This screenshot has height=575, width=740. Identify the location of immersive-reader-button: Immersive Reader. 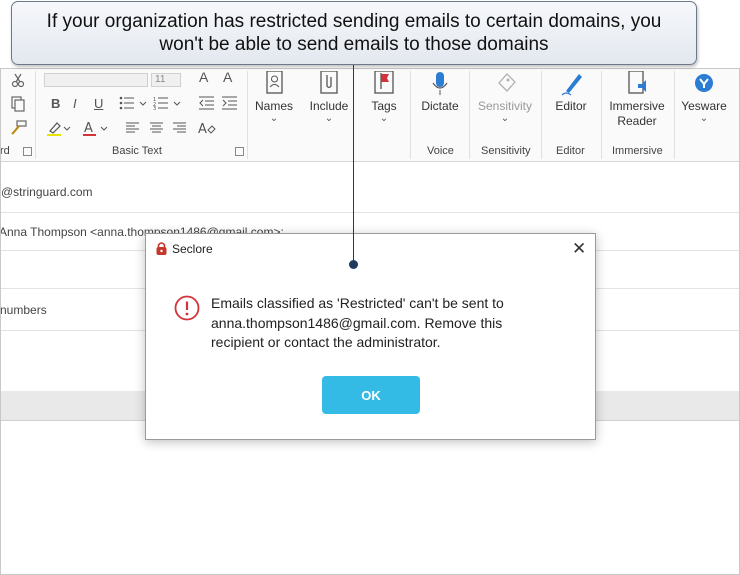
(637, 100).